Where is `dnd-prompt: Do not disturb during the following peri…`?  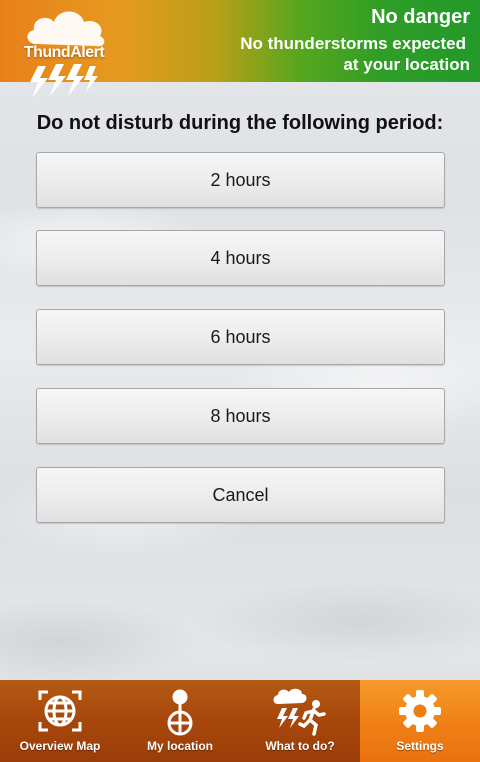
dnd-prompt: Do not disturb during the following peri… is located at coordinates (240, 123).